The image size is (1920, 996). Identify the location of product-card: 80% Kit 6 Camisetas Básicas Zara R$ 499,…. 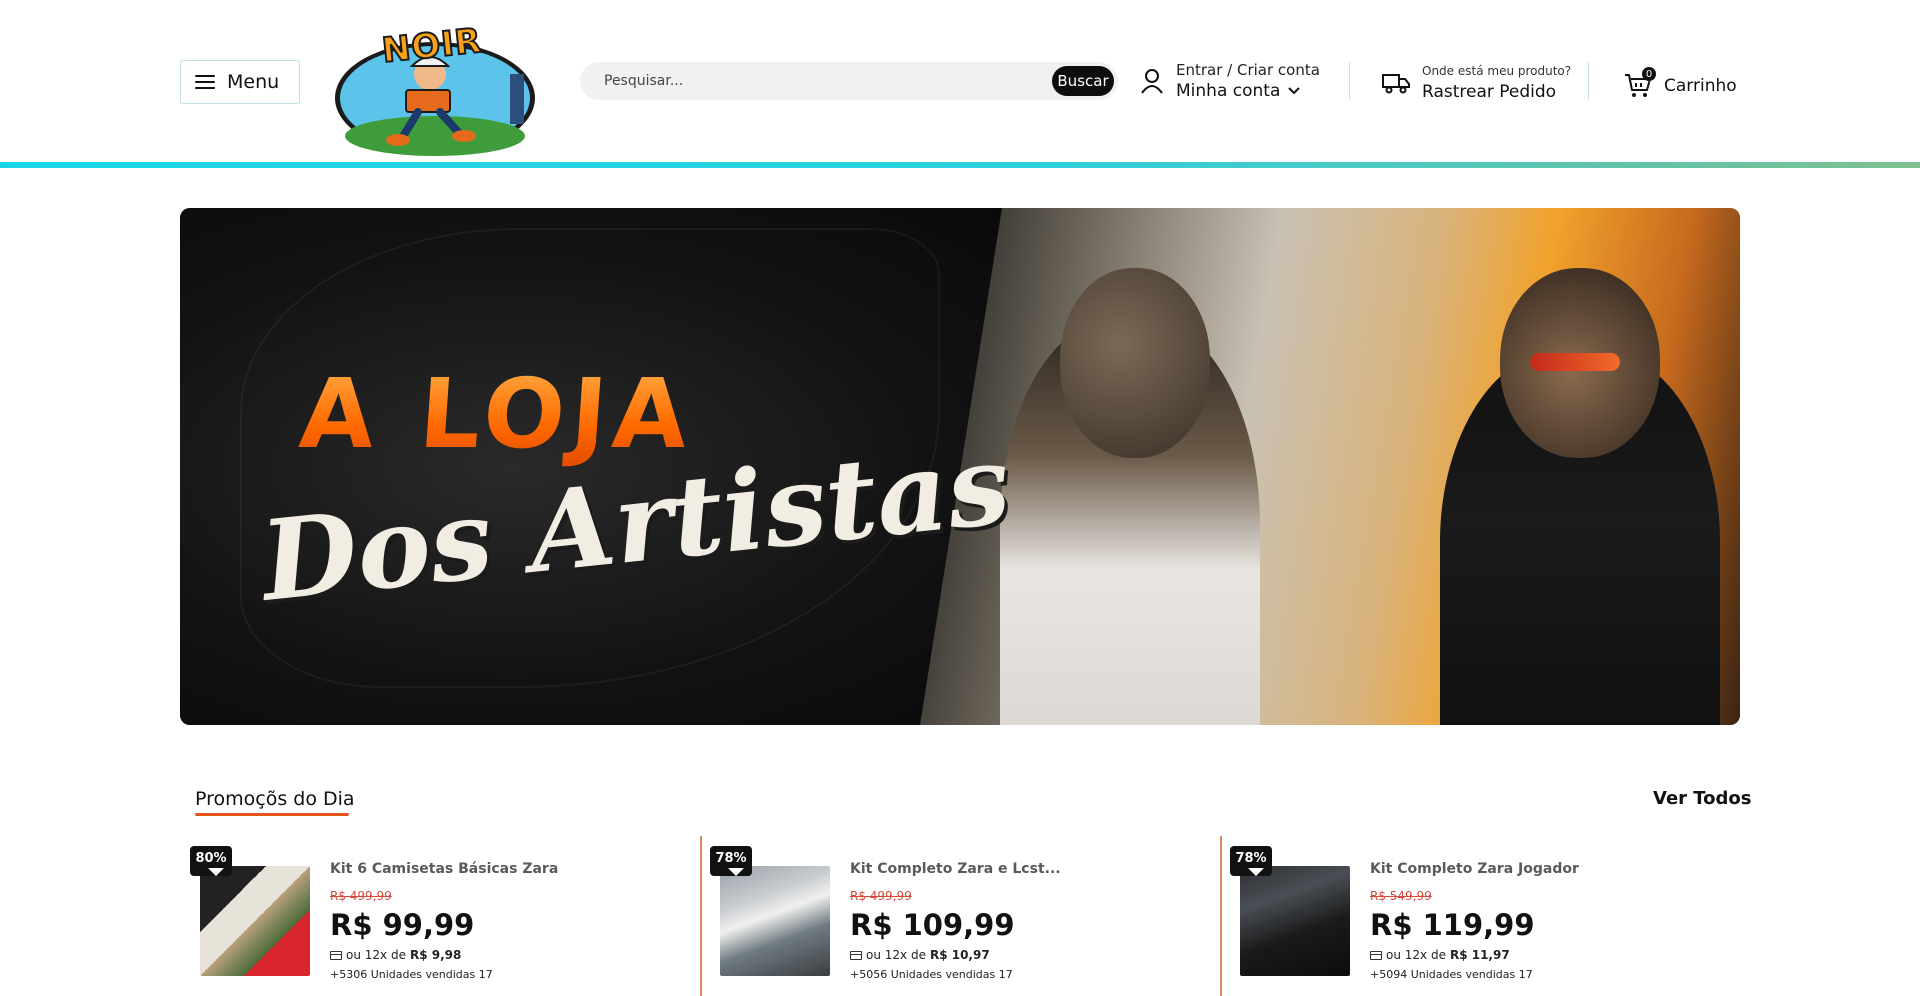
(442, 916).